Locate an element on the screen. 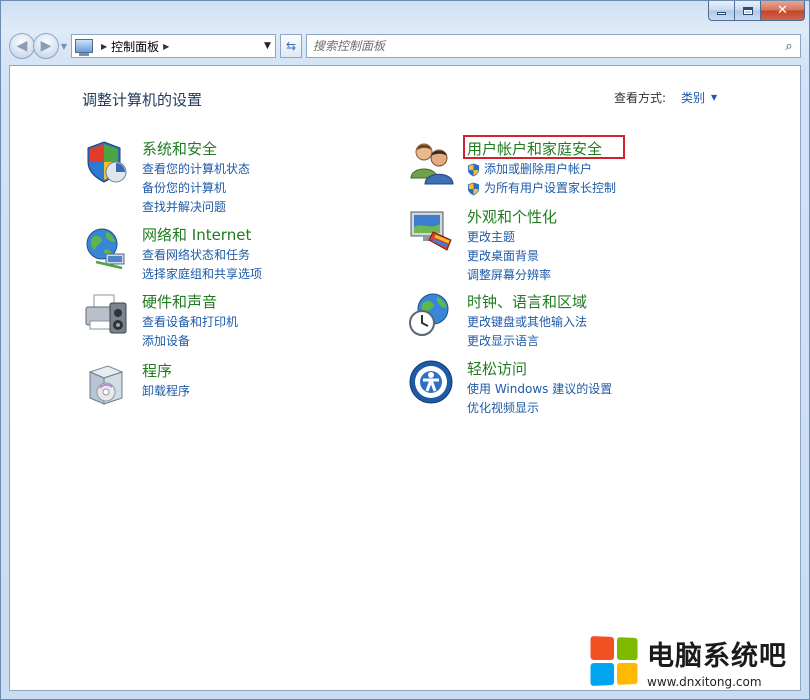  link-add-remove-accounts-label: 添加或删除用户帐户 is located at coordinates (538, 169).